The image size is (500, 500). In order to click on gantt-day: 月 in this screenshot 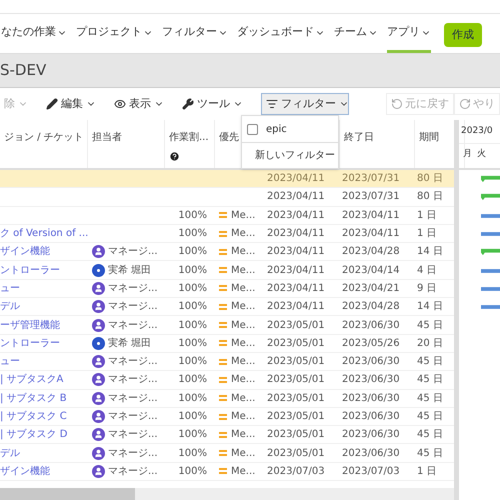, I will do `click(467, 155)`.